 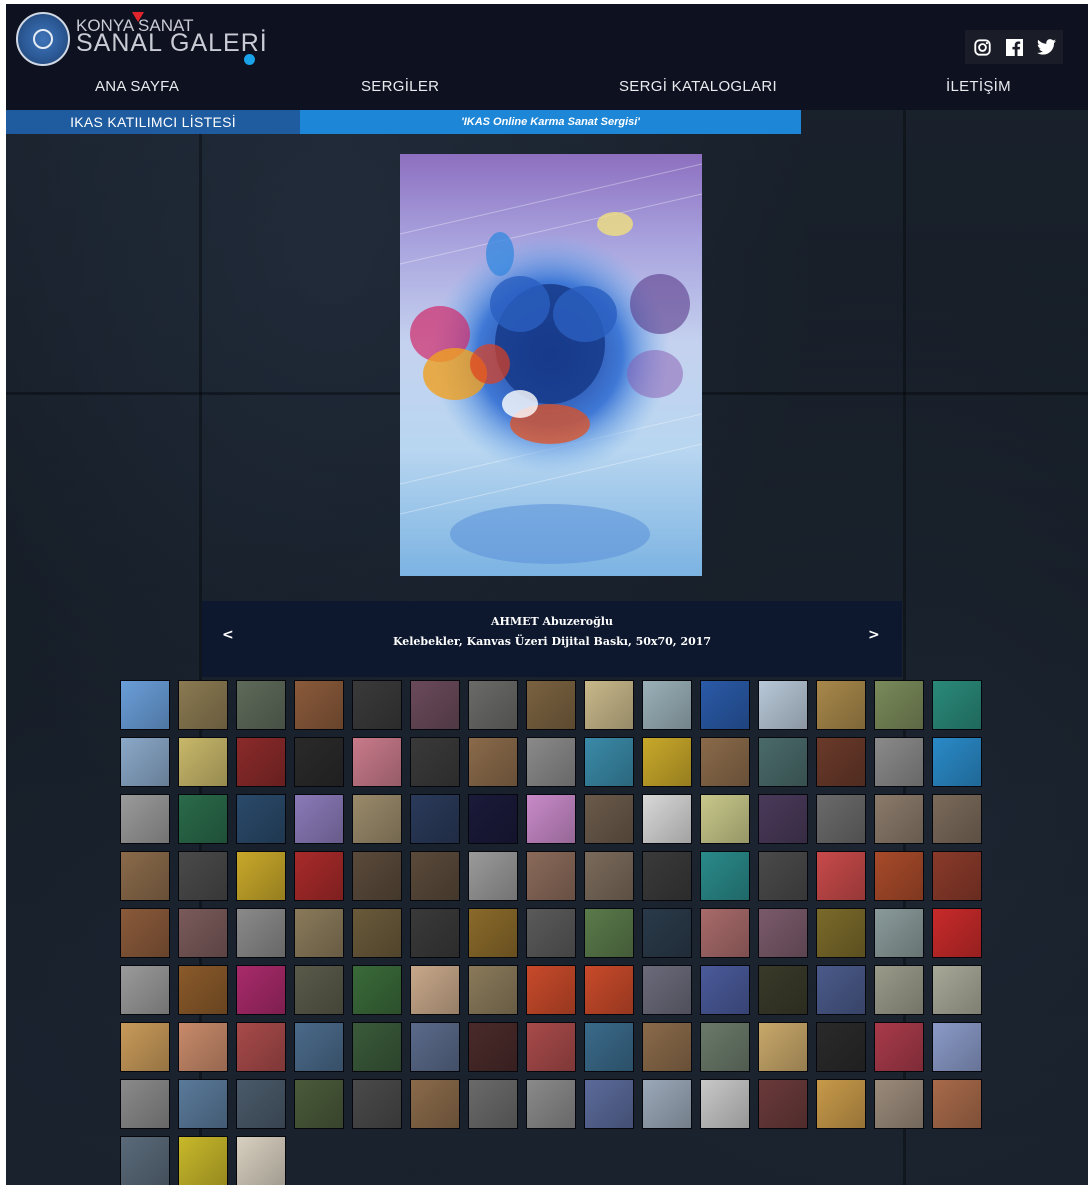 What do you see at coordinates (698, 86) in the screenshot?
I see `nav-item-catalogs: SERGİ KATALOGLARI` at bounding box center [698, 86].